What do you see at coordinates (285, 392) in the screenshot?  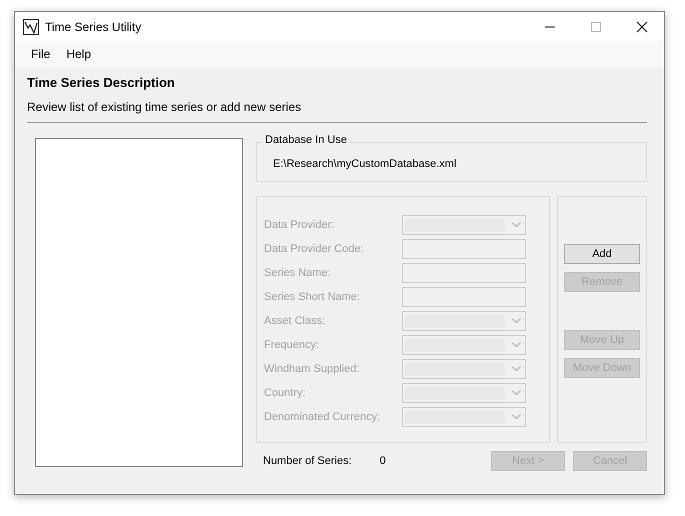 I see `field-label: Country:` at bounding box center [285, 392].